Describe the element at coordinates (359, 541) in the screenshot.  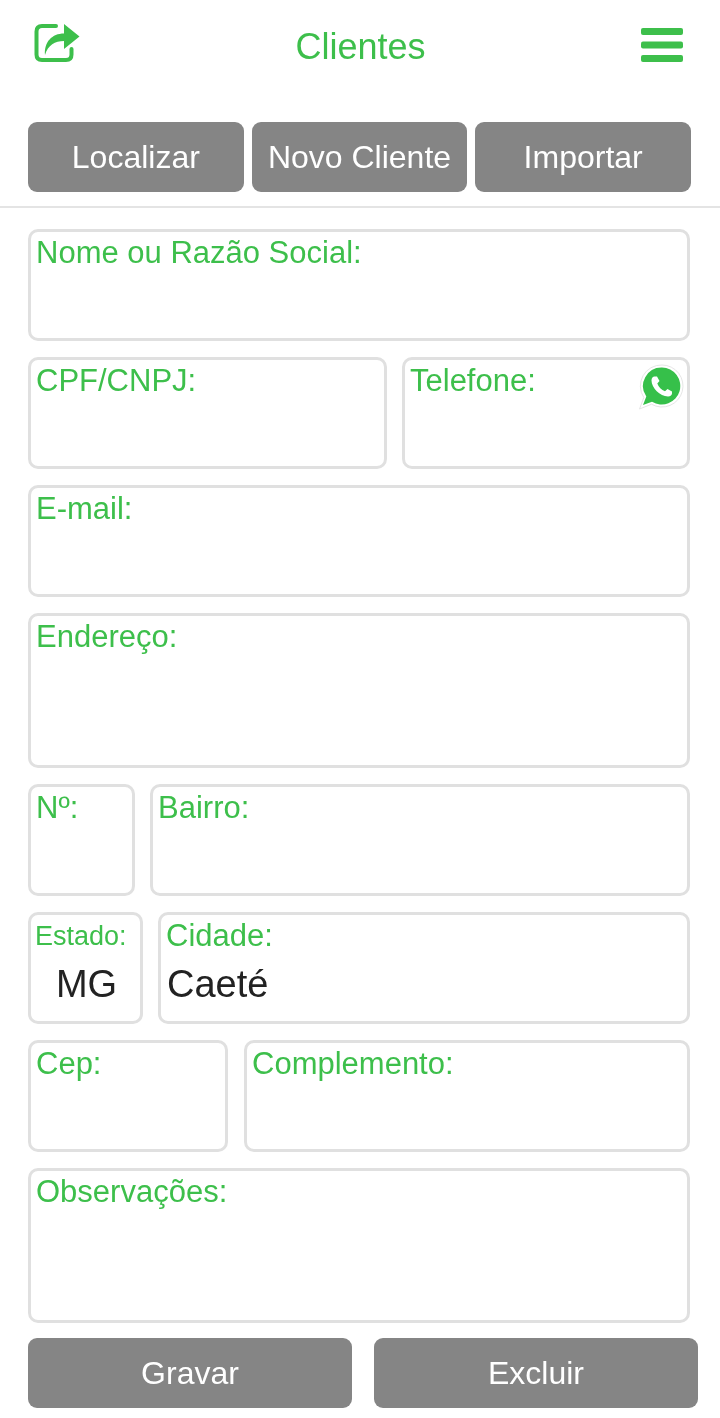
I see `input-field: E-mail:` at that location.